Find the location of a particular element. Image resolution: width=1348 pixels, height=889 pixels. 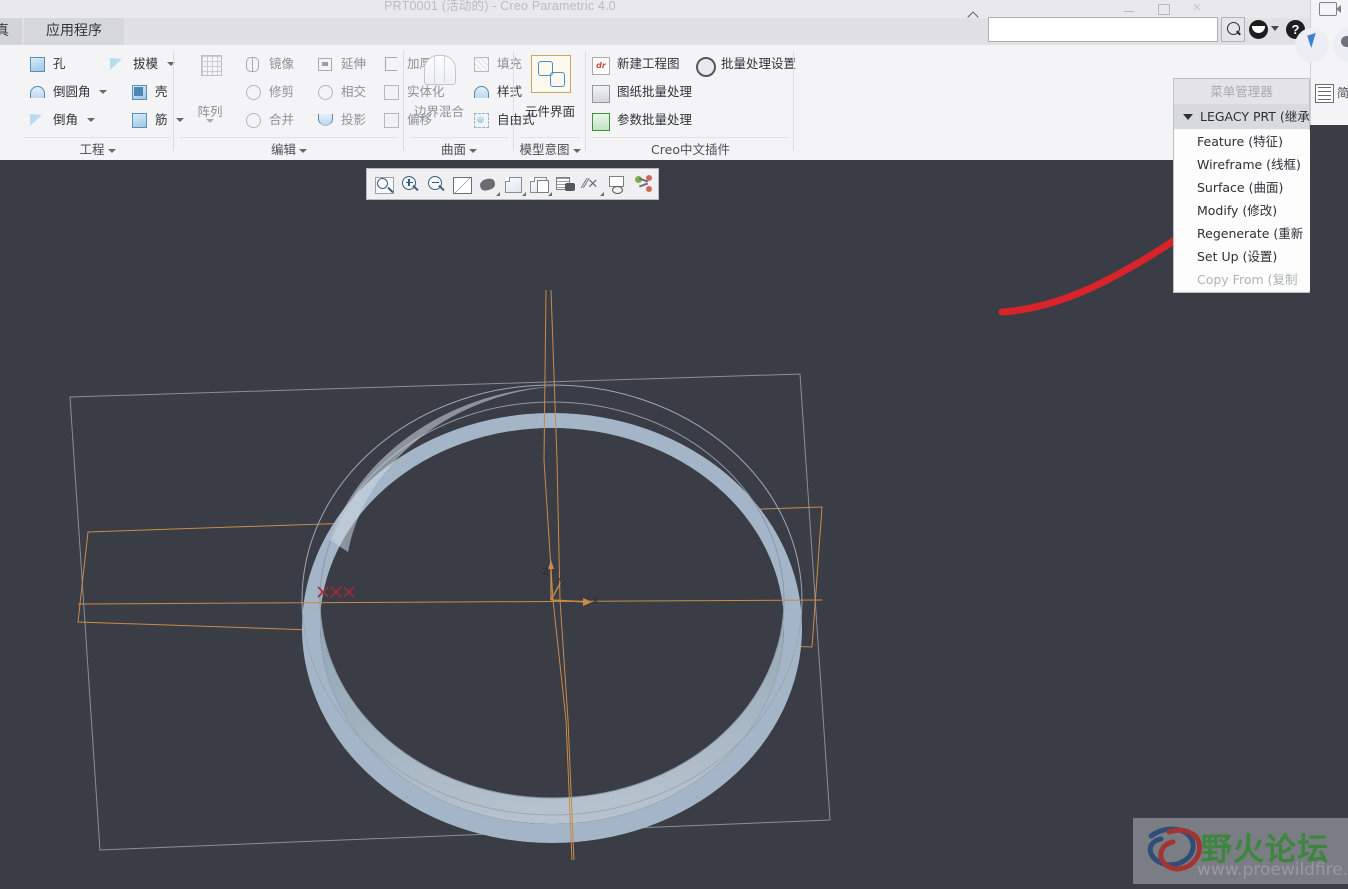

repaint-icon is located at coordinates (462, 185).